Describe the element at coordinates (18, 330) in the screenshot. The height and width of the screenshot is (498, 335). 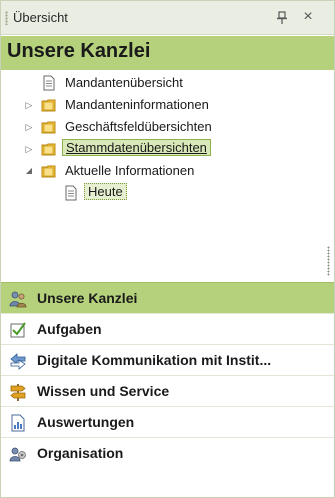
I see `checkbox-icon` at that location.